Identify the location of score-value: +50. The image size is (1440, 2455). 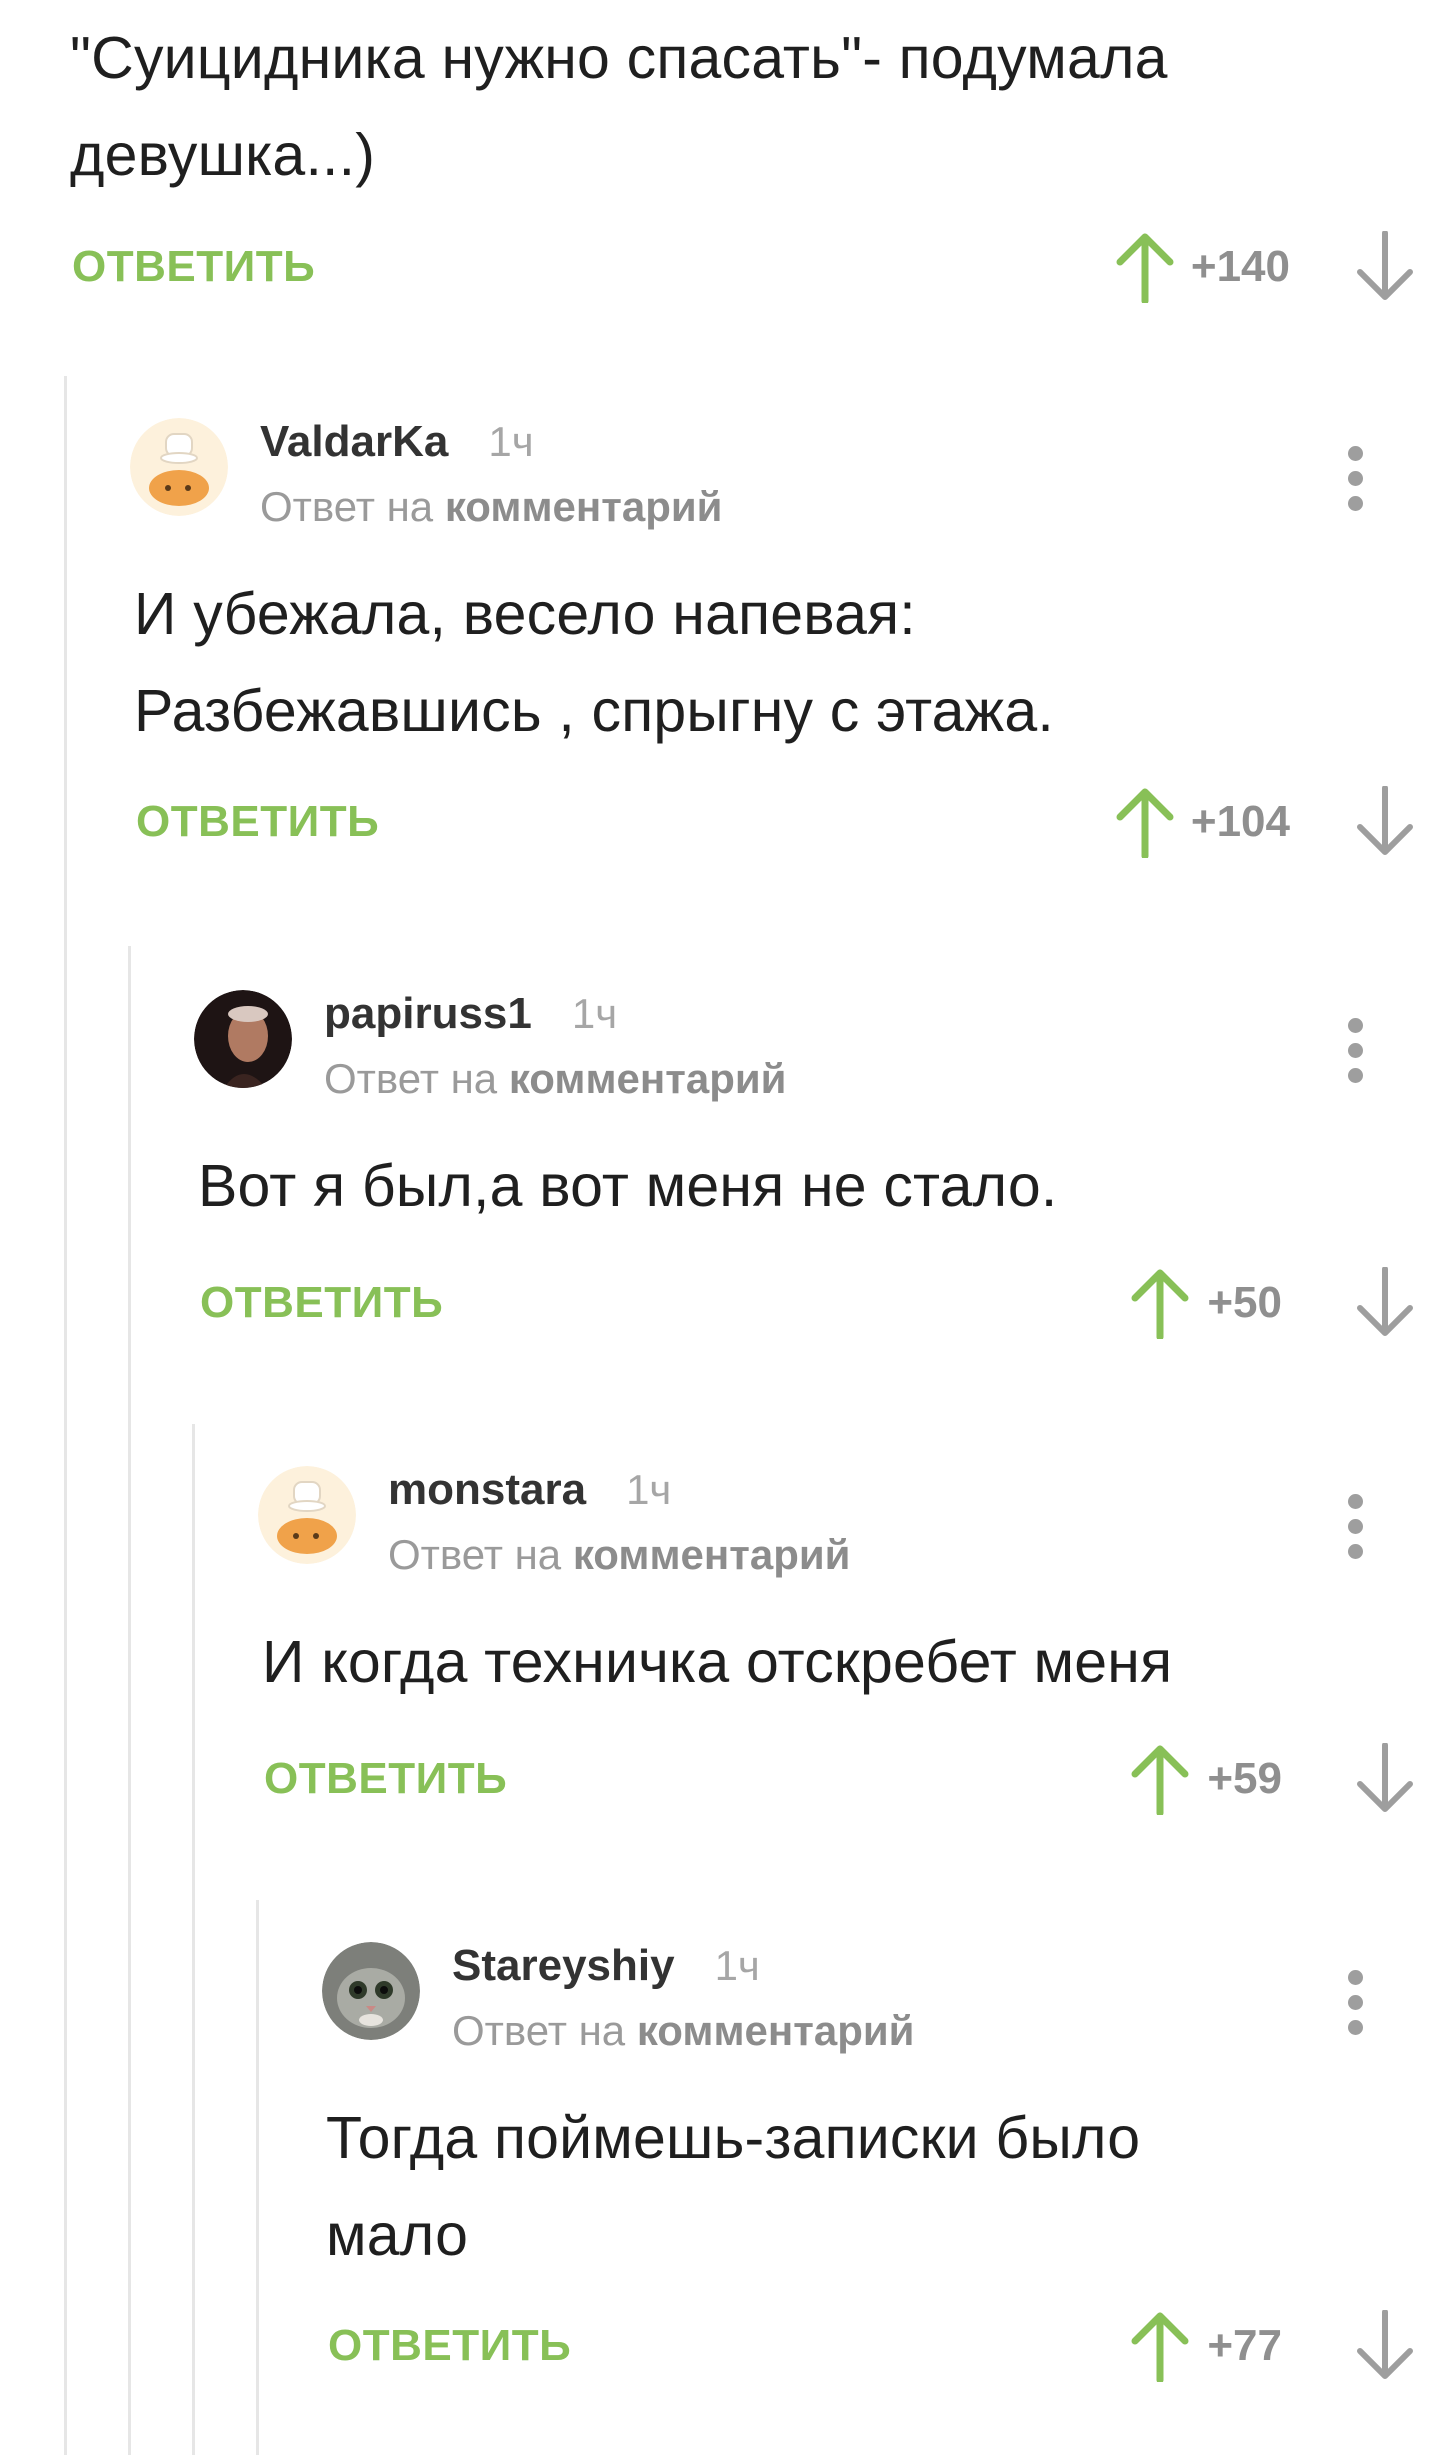
(1244, 1302).